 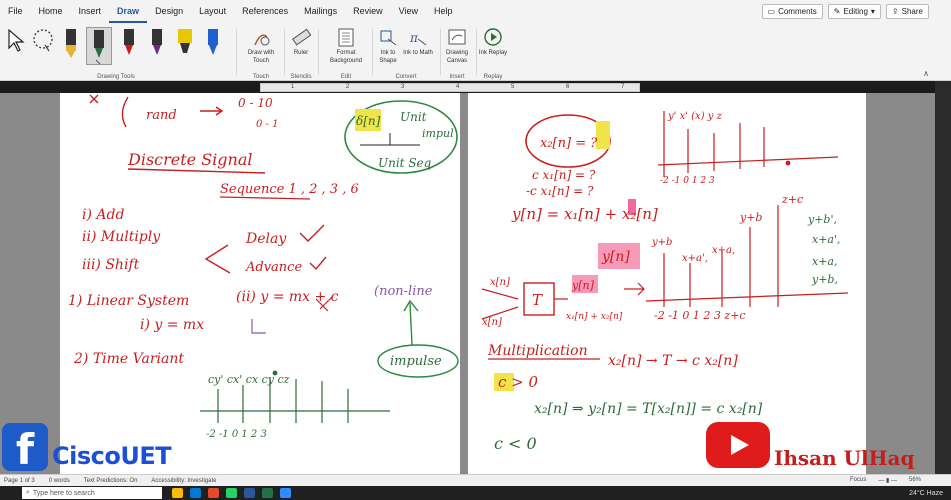 I want to click on vertical-scrollbar, so click(x=943, y=277).